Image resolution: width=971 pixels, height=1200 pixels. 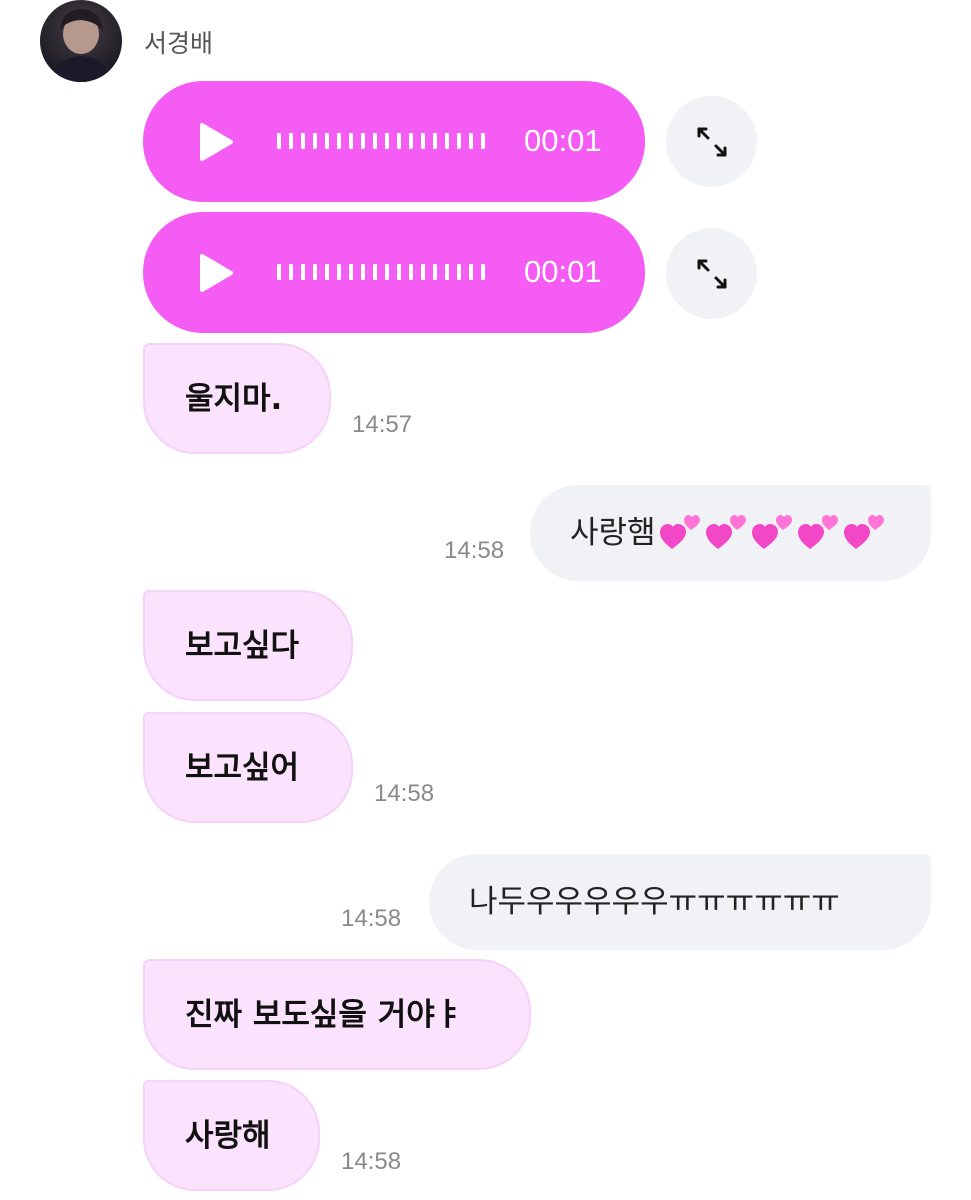 I want to click on message-bubble-incoming: 사랑해, so click(x=231, y=1135).